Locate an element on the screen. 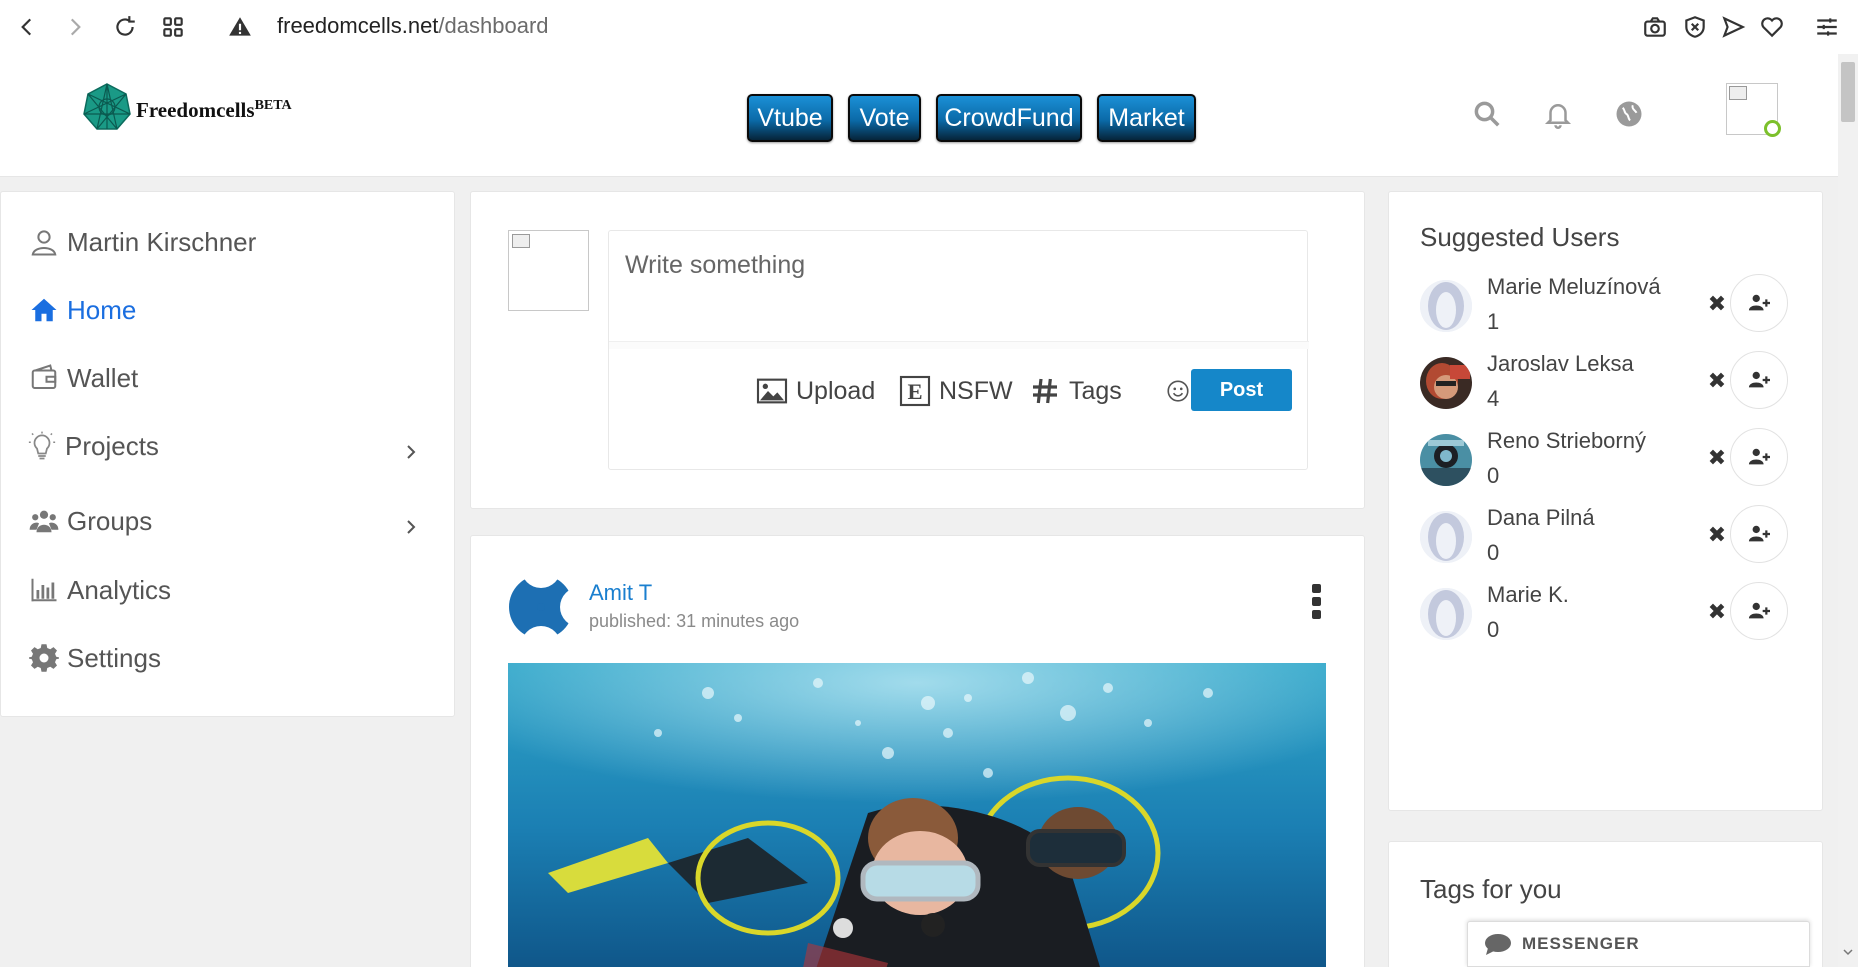 This screenshot has height=967, width=1858. post-timestamp: published: 31 minutes ago is located at coordinates (694, 621).